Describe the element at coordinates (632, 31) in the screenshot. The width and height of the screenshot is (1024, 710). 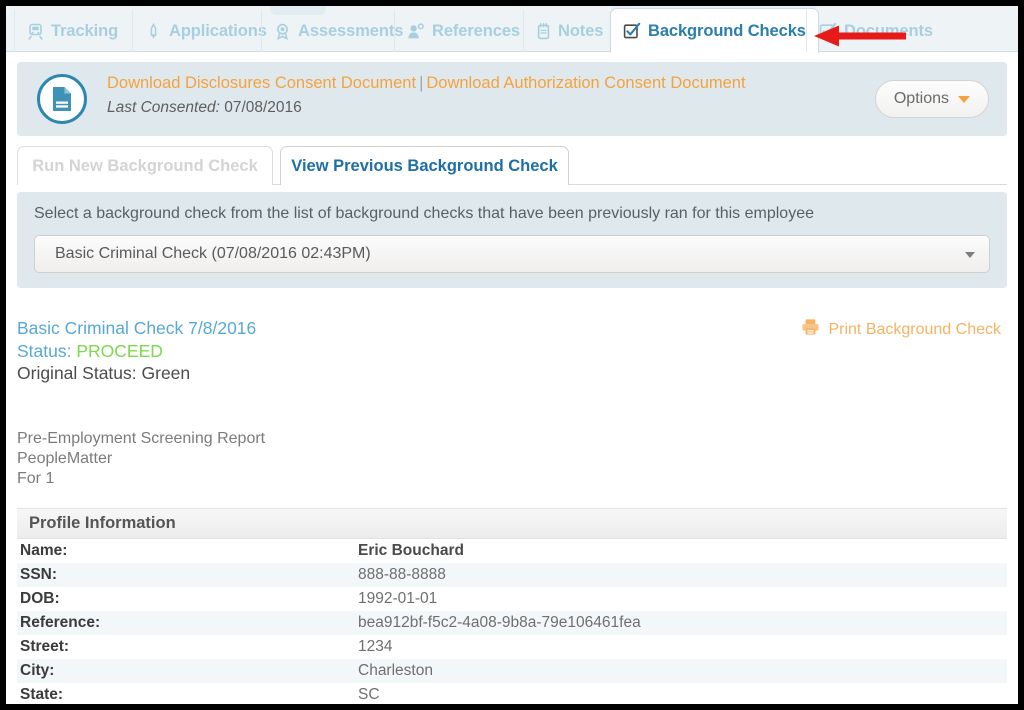
I see `checkbox-checked-icon` at that location.